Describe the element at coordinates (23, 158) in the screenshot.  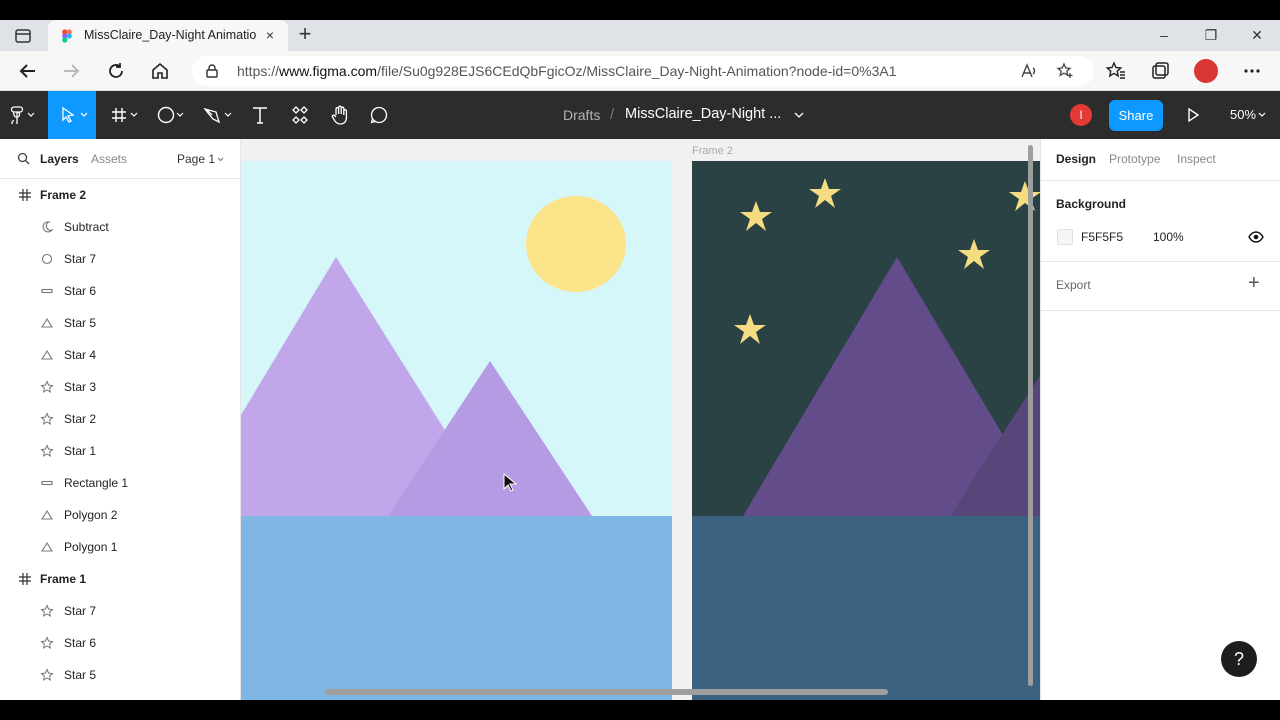
I see `search-icon` at that location.